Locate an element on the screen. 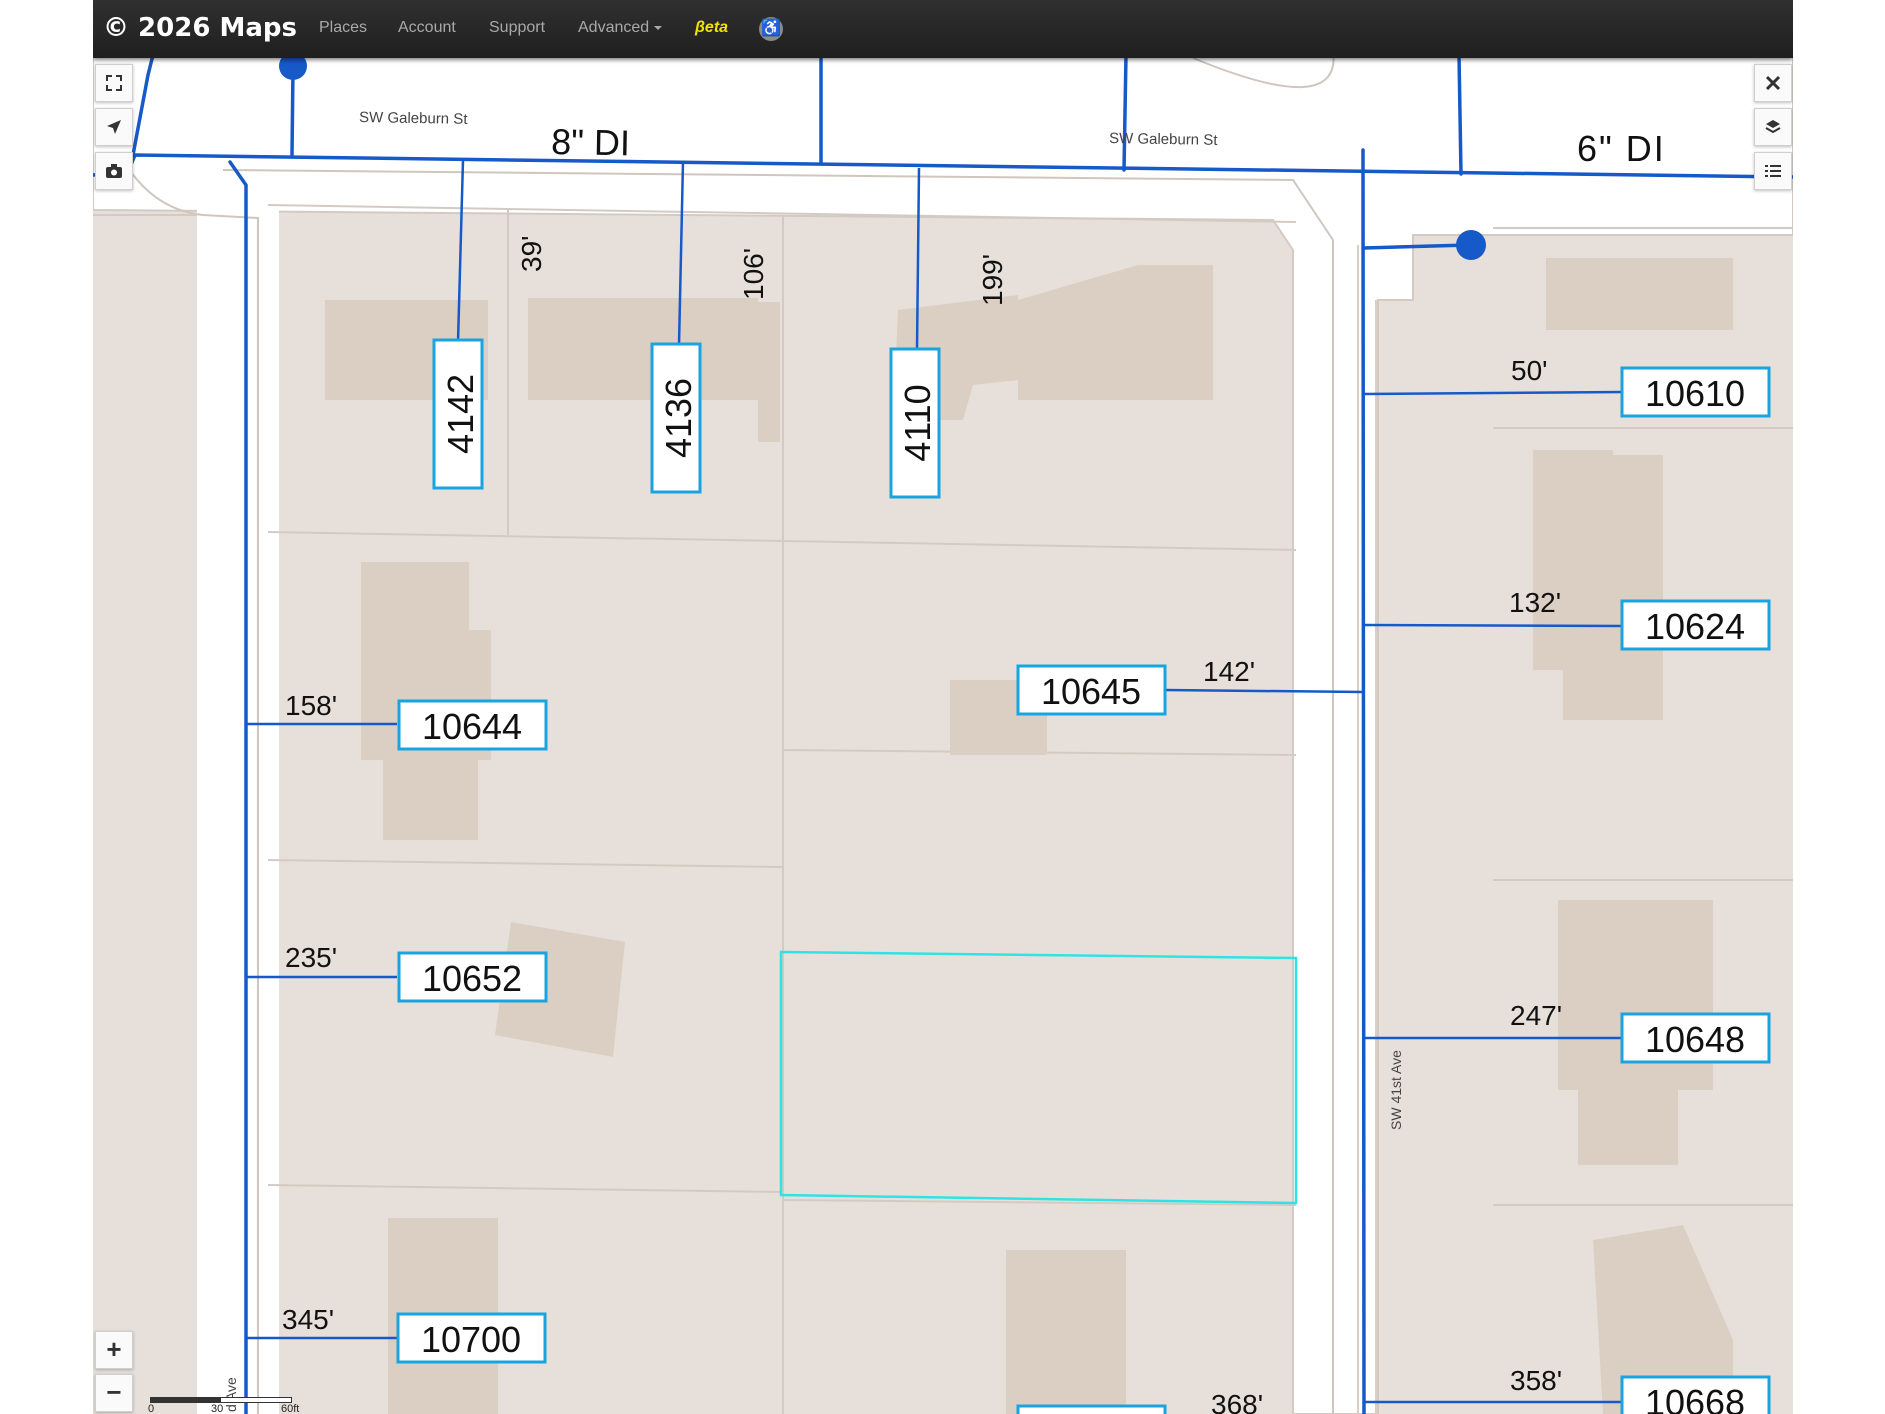 The image size is (1885, 1414). distance-368: 368' is located at coordinates (1237, 1401).